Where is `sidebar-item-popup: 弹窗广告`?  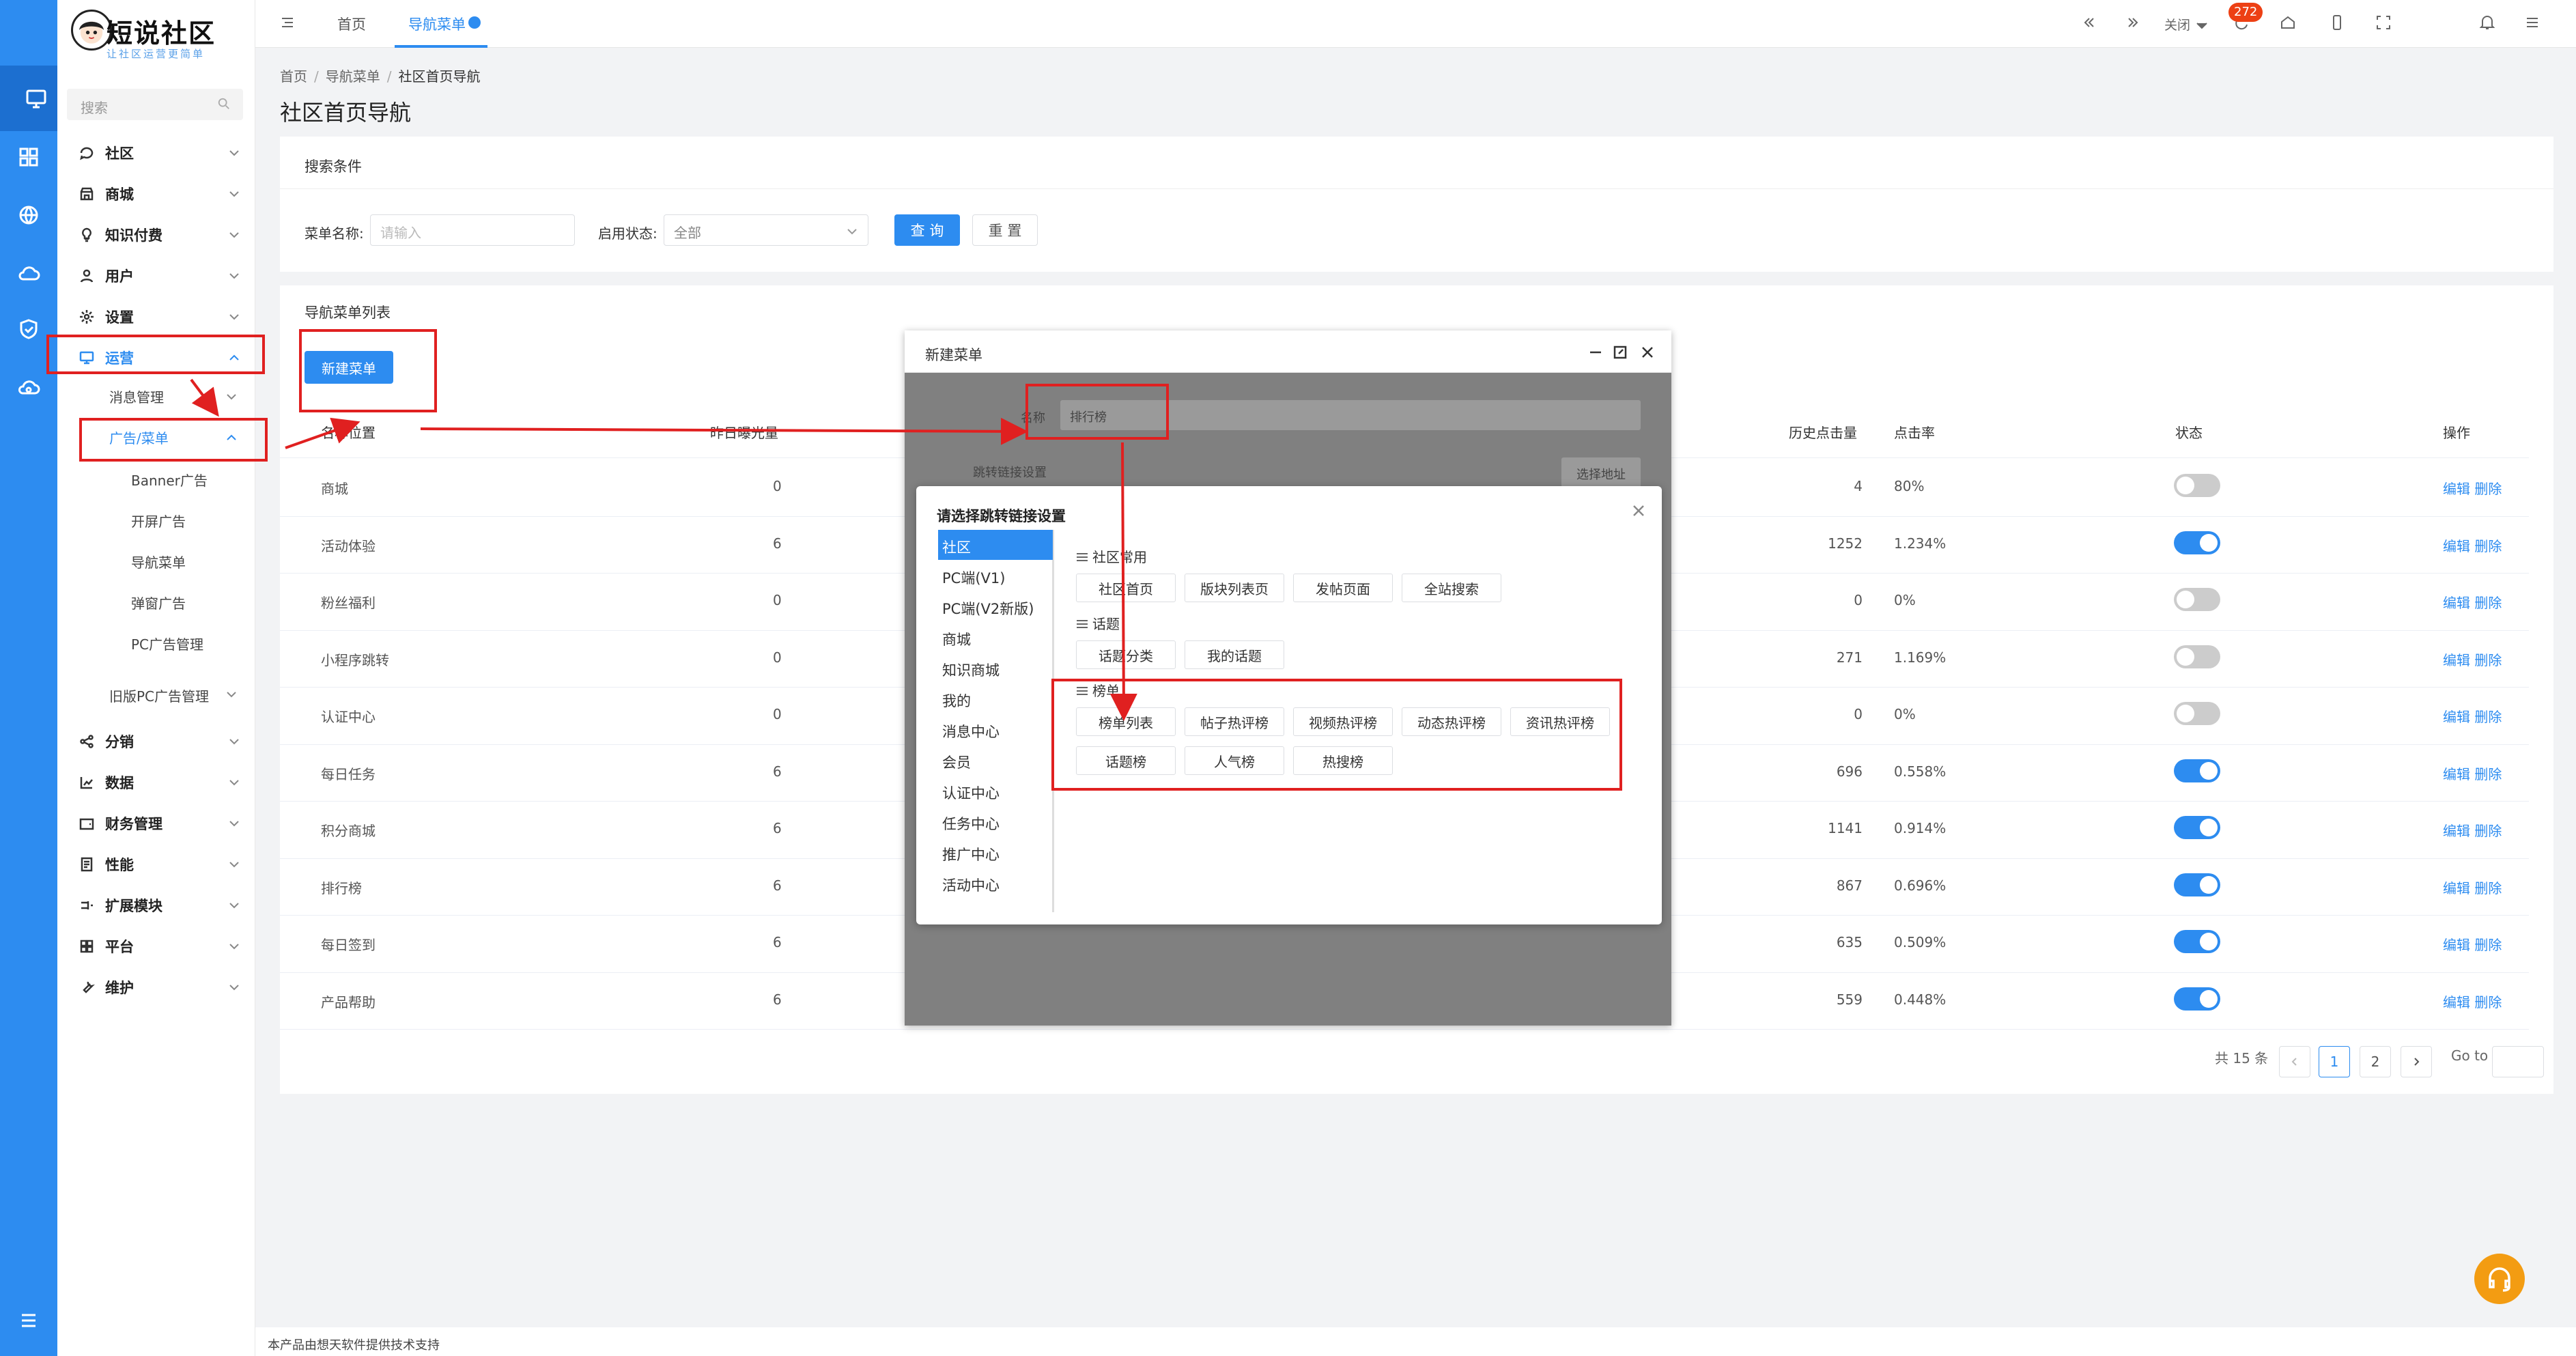
sidebar-item-popup: 弹窗广告 is located at coordinates (158, 602).